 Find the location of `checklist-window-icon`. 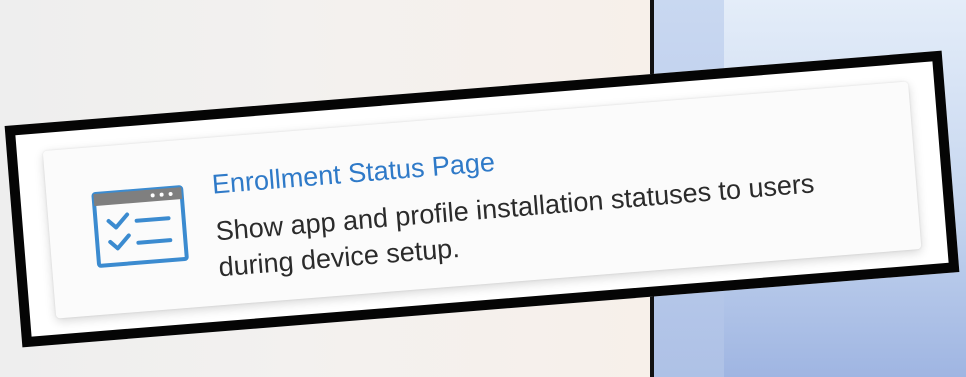

checklist-window-icon is located at coordinates (141, 227).